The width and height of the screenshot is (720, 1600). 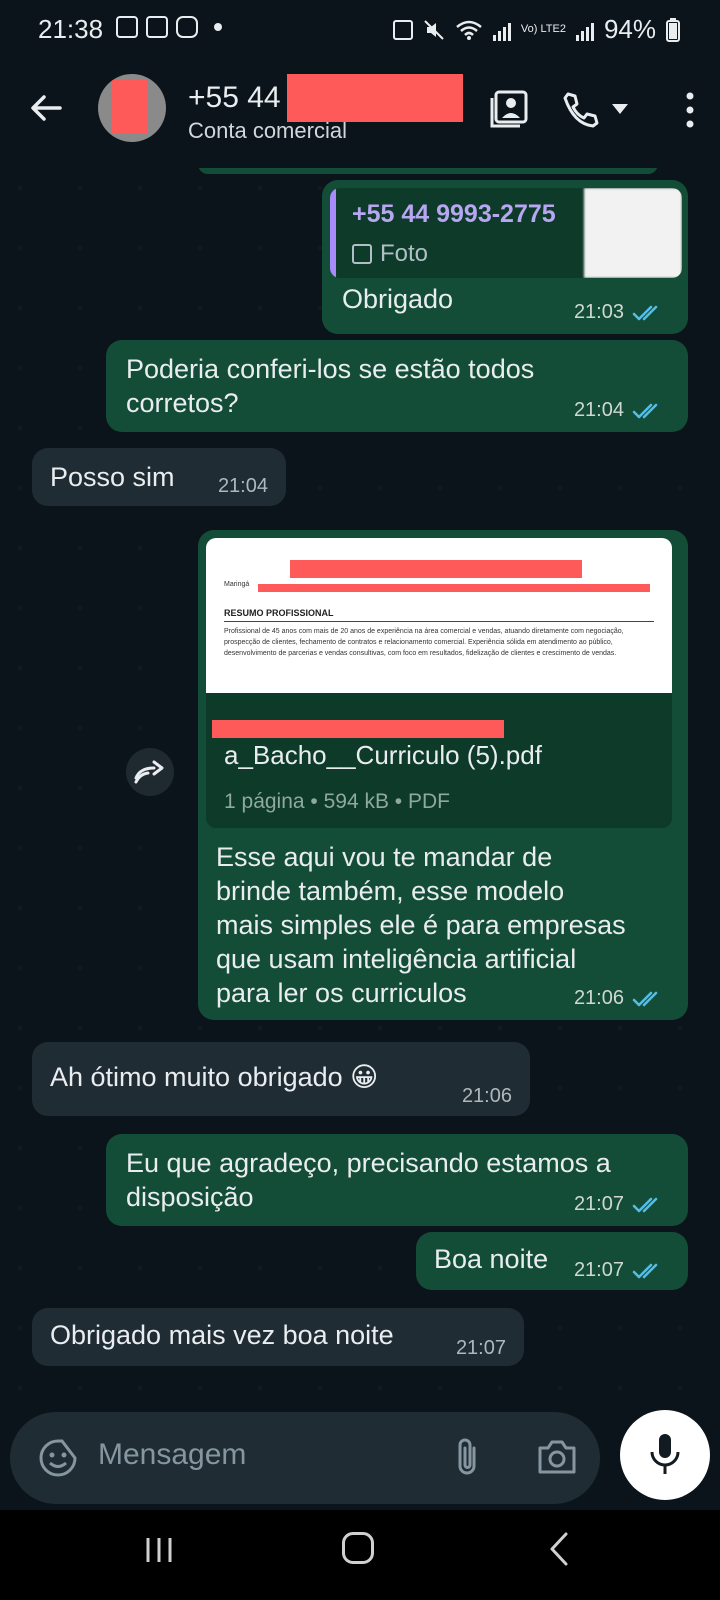 I want to click on message-text: Ah ótimo muito obrigado 😀, so click(x=214, y=1077).